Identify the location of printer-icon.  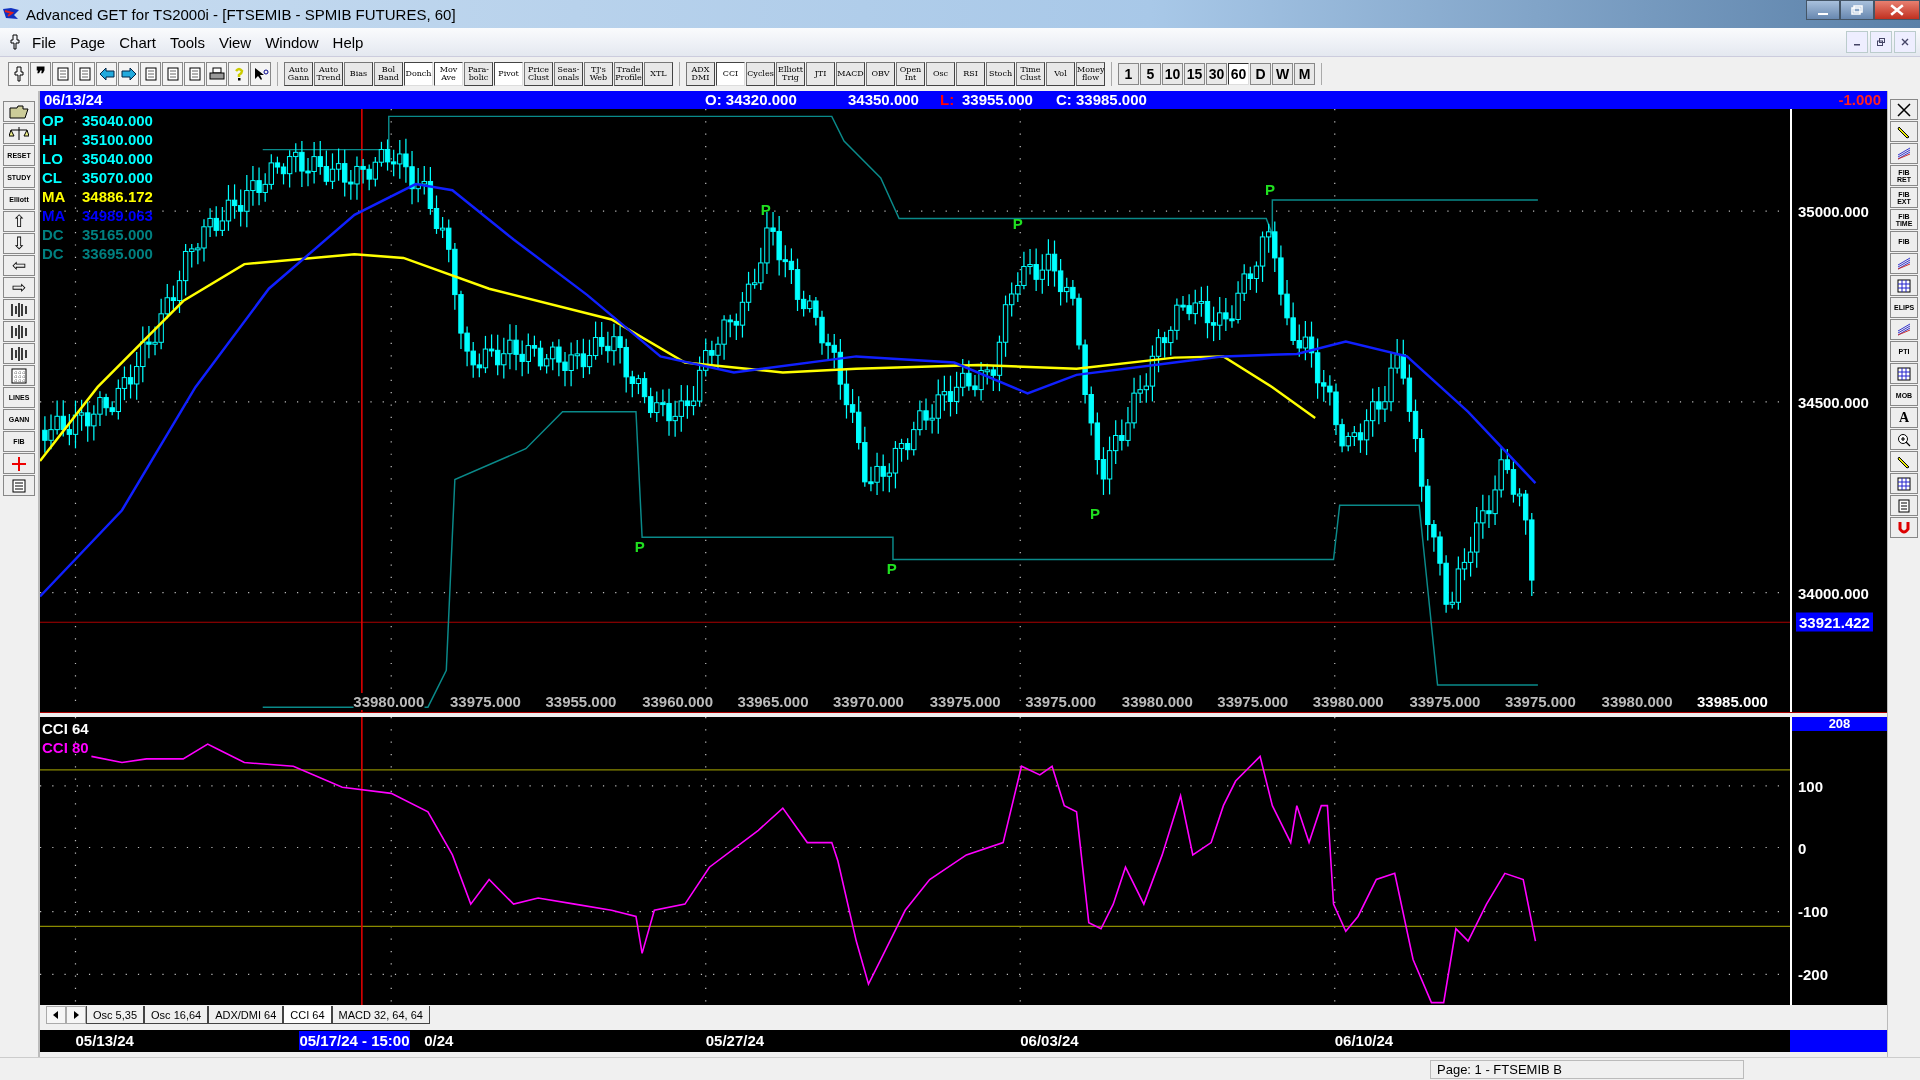
(216, 74).